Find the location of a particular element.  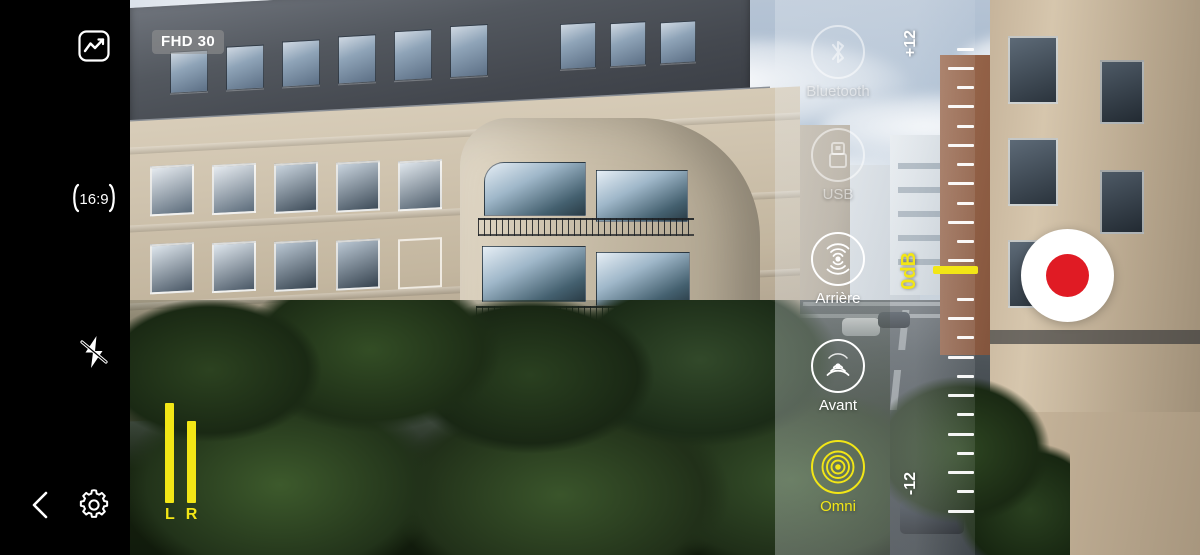

level-meter-left-bar is located at coordinates (170, 453).